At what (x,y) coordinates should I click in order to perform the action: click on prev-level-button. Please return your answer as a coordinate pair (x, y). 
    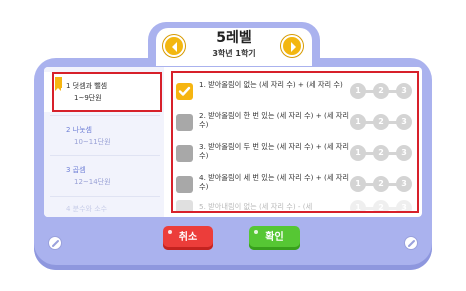
    Looking at the image, I should click on (174, 46).